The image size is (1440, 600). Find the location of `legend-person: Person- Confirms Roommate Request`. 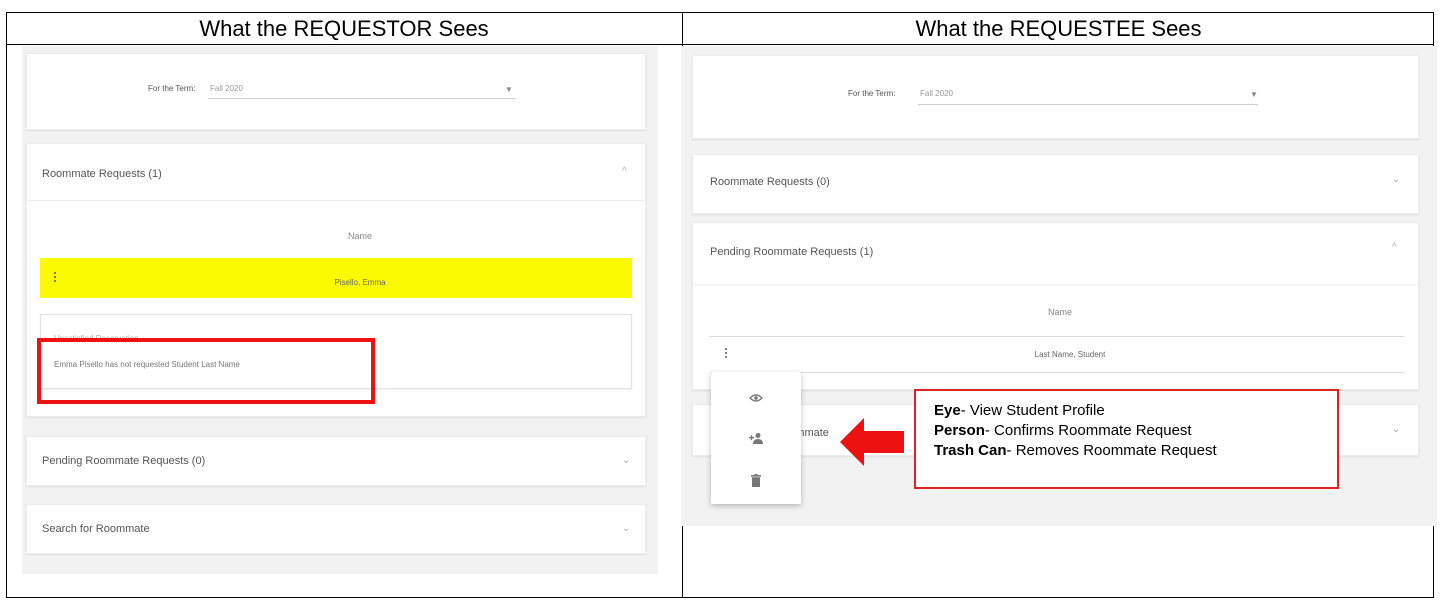

legend-person: Person- Confirms Roommate Request is located at coordinates (1063, 430).